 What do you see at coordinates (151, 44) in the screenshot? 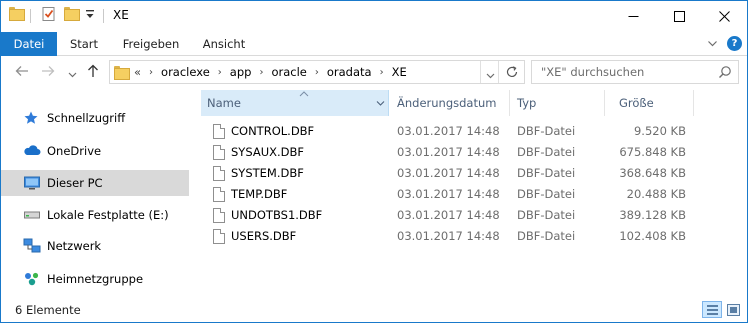
I see `tab-freigeben: Freigeben` at bounding box center [151, 44].